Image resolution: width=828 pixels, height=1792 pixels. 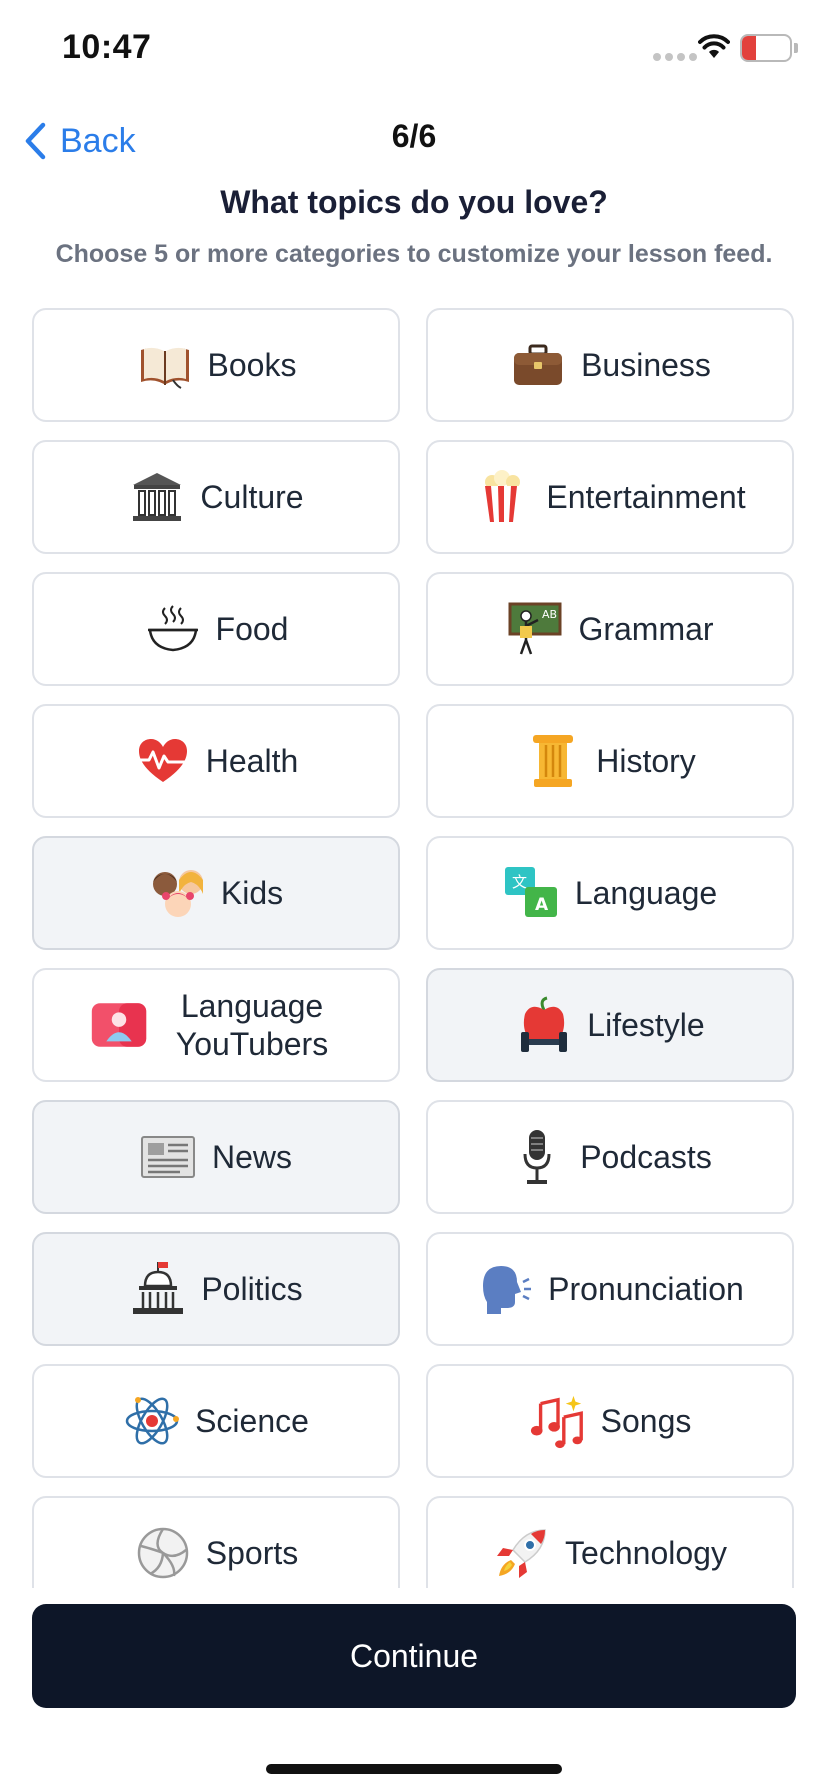 I want to click on battery-level: 13, so click(x=766, y=48).